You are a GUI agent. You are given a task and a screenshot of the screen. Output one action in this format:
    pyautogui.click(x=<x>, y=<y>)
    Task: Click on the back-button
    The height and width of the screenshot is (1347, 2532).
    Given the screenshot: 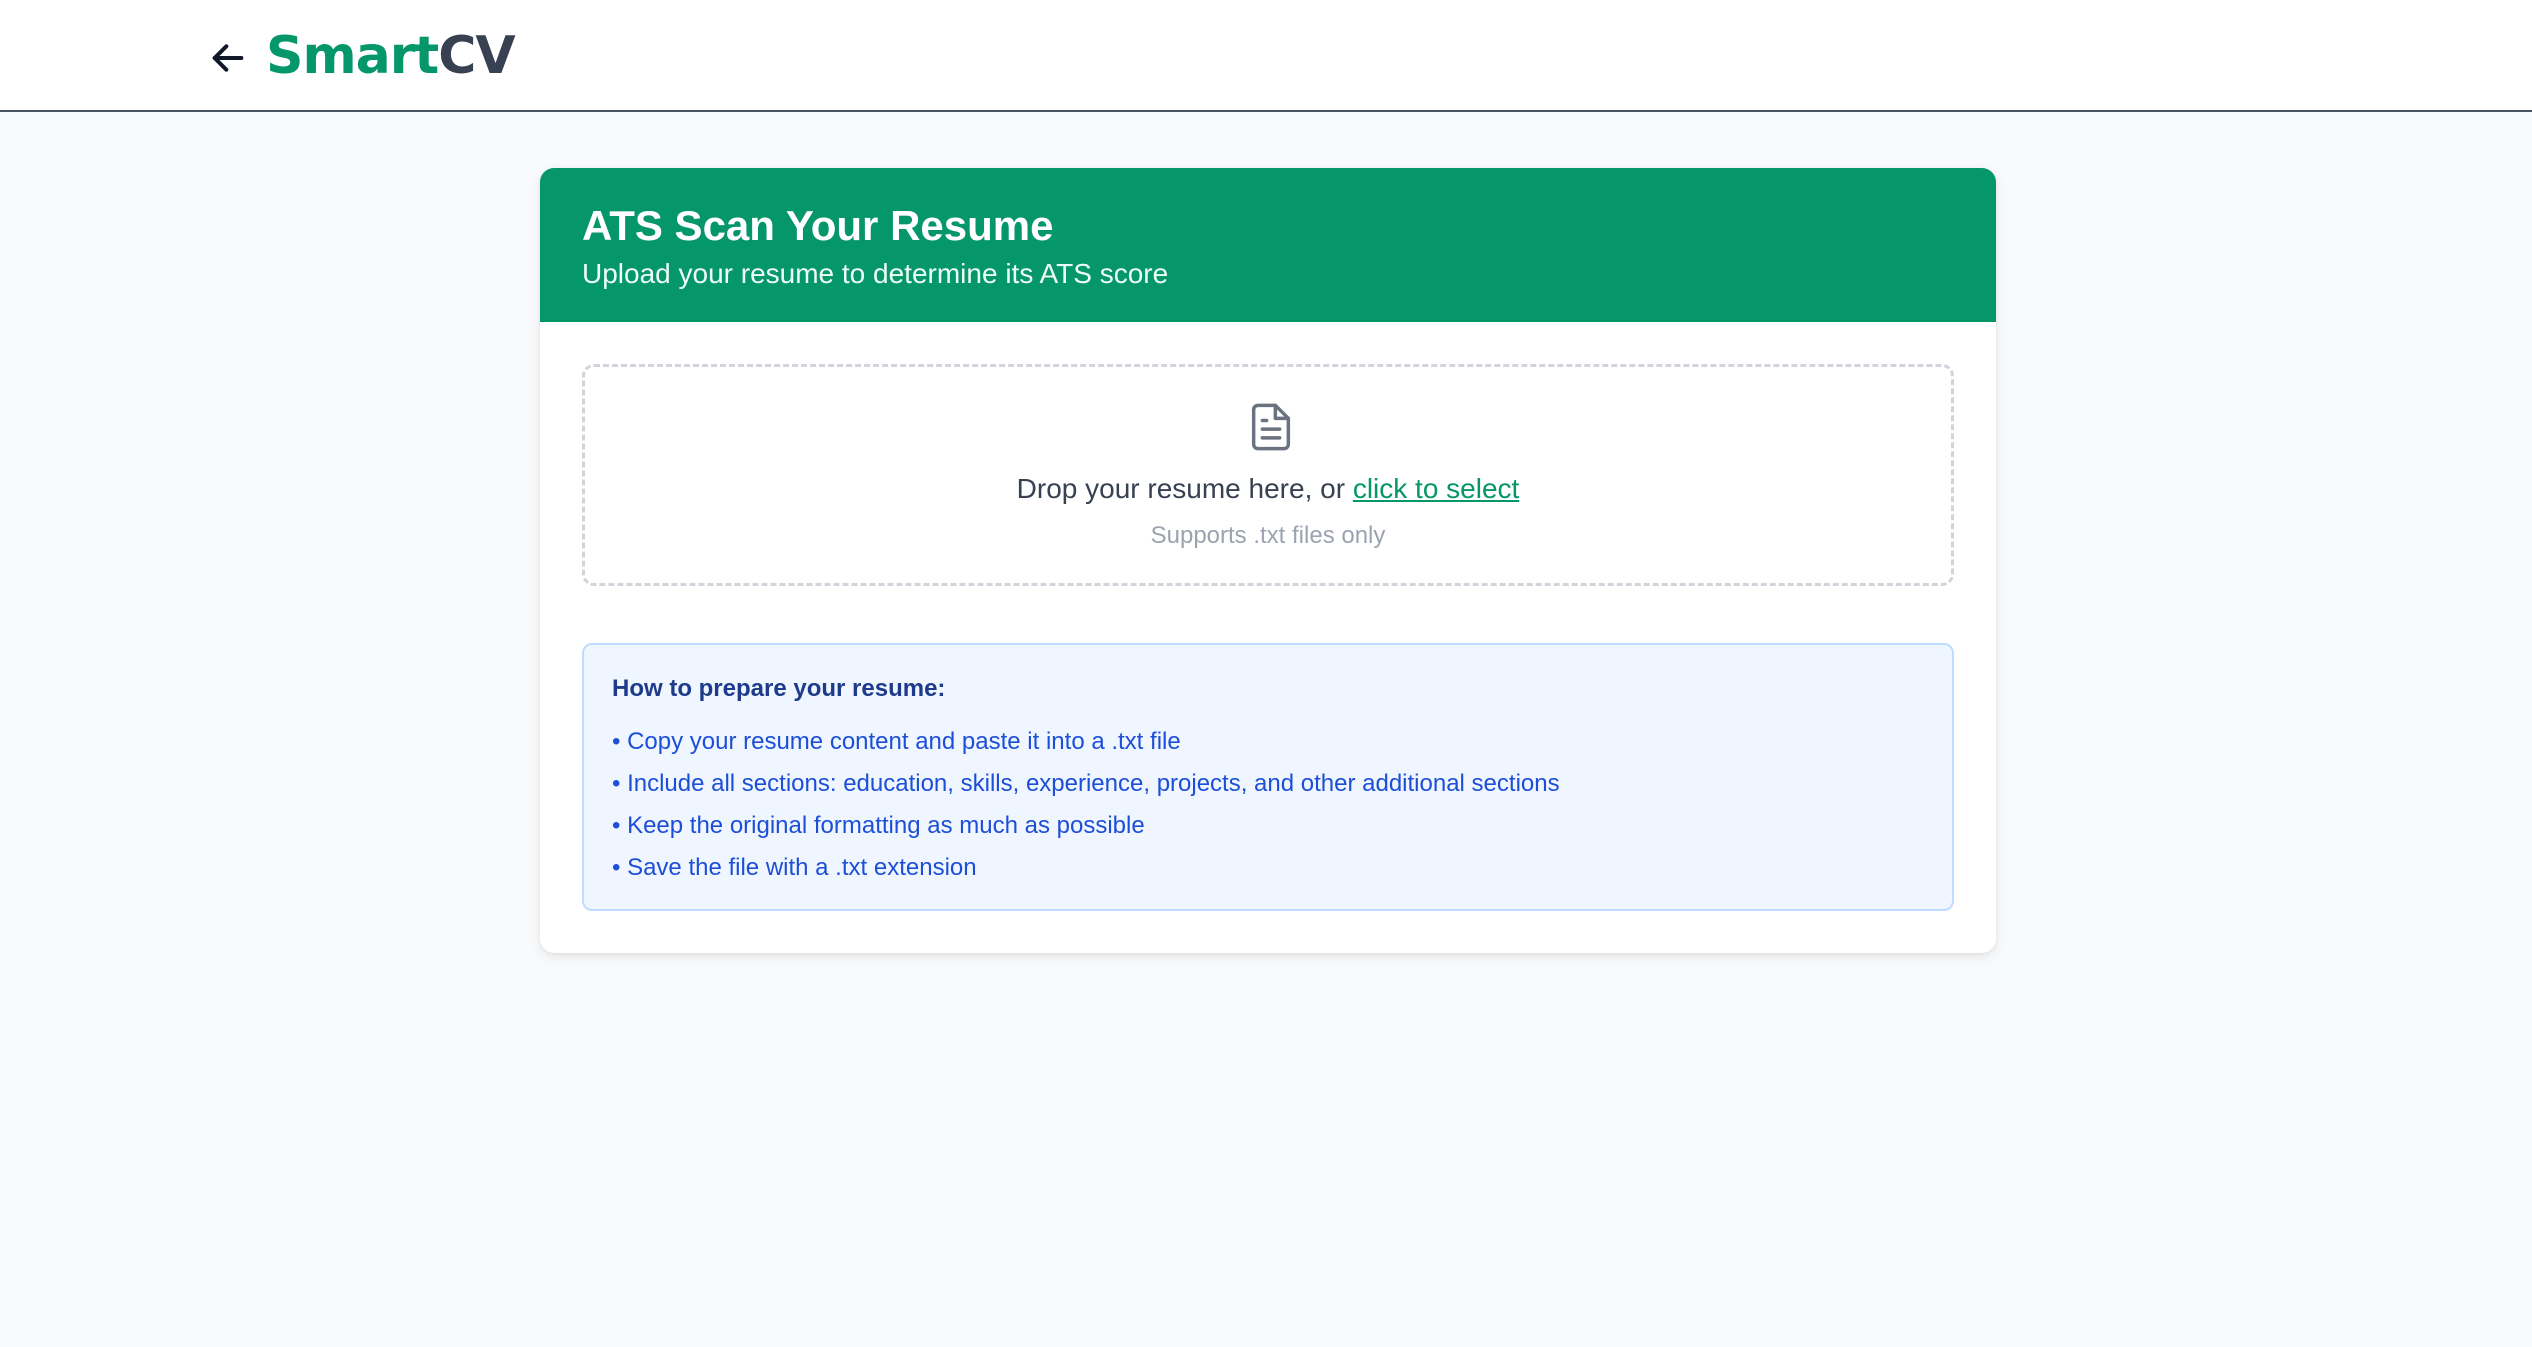 What is the action you would take?
    pyautogui.click(x=228, y=58)
    